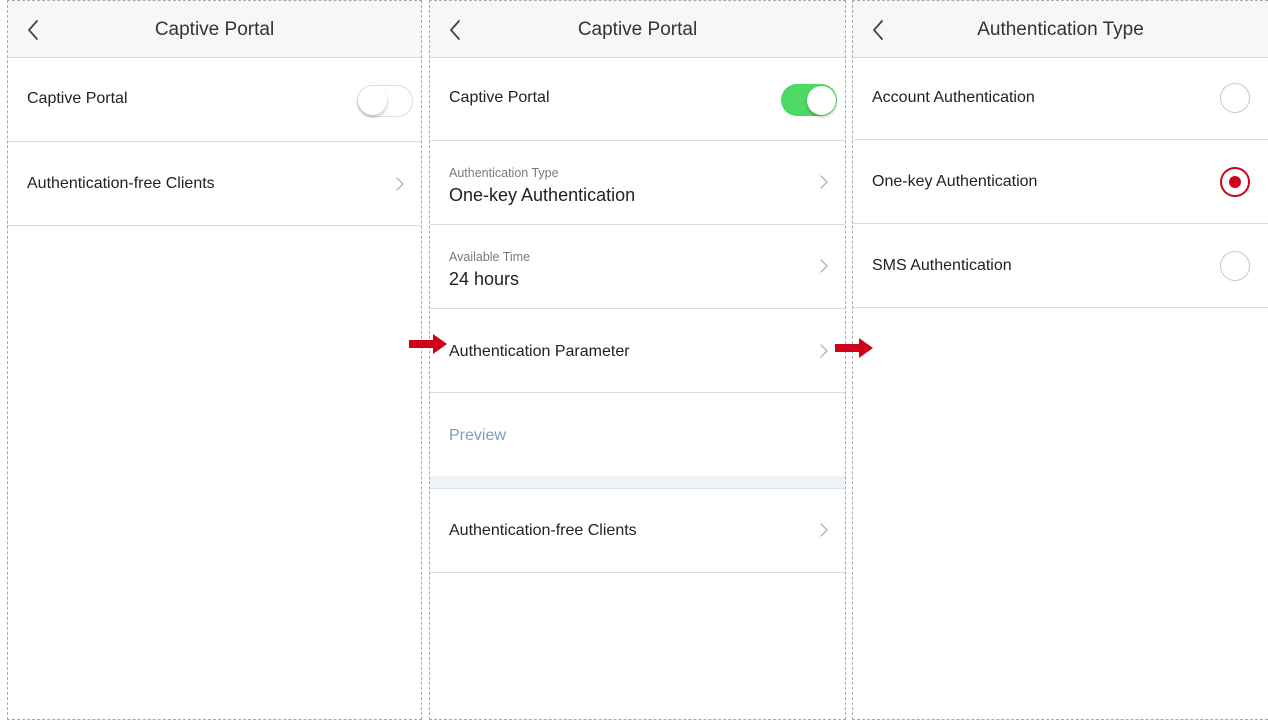  Describe the element at coordinates (637, 267) in the screenshot. I see `available-time-row: Available Time 24 hours` at that location.